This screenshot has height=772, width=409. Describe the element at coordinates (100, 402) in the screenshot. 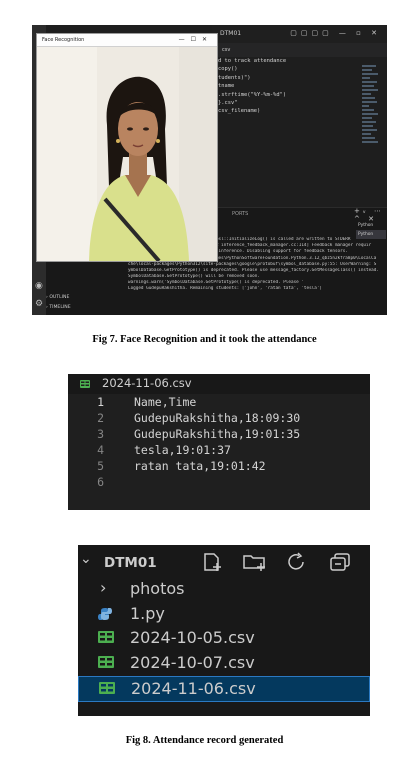

I see `line-number: 1` at that location.